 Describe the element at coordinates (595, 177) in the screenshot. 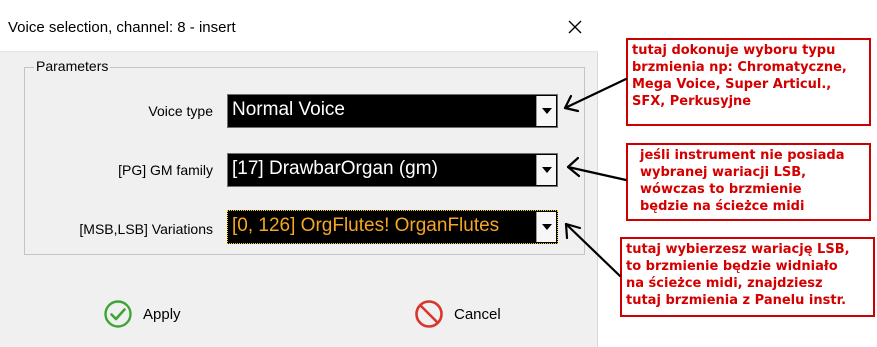

I see `annotation-arrows` at that location.